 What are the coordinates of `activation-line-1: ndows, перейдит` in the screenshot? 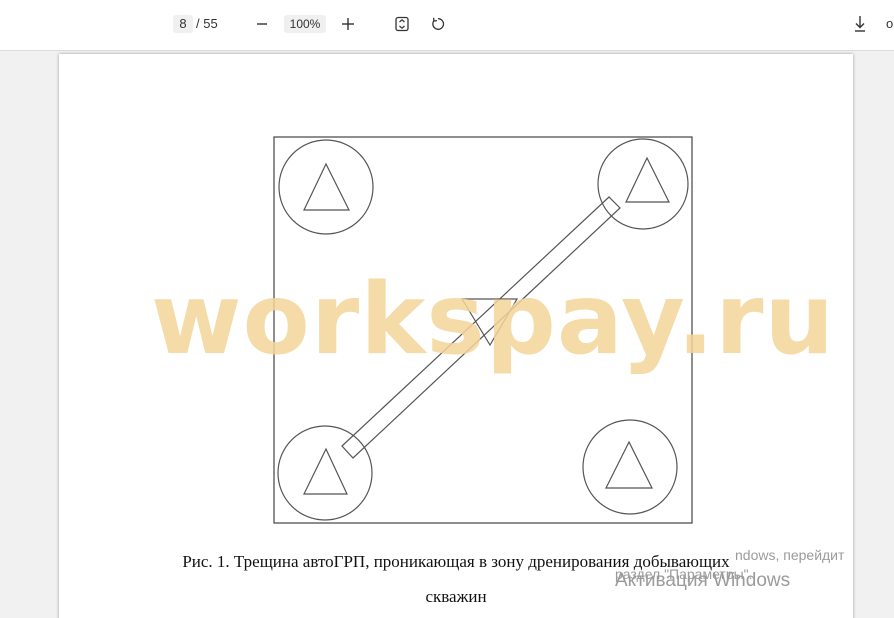 It's located at (790, 555).